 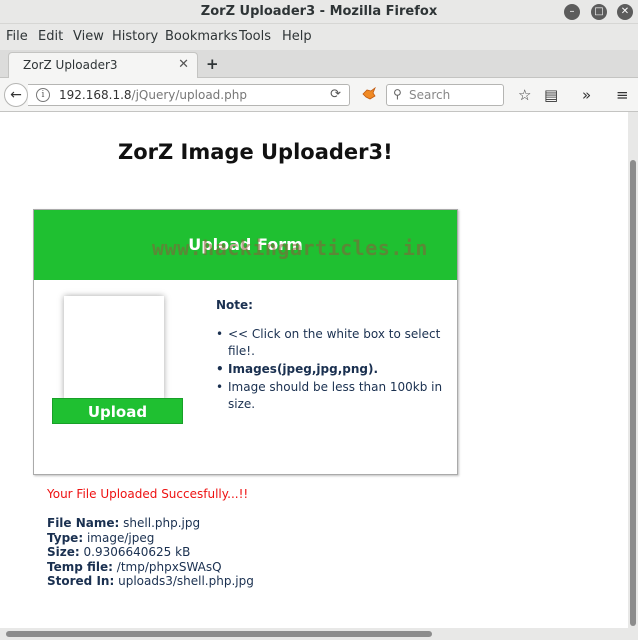 What do you see at coordinates (81, 581) in the screenshot?
I see `file-info-key: Stored In:` at bounding box center [81, 581].